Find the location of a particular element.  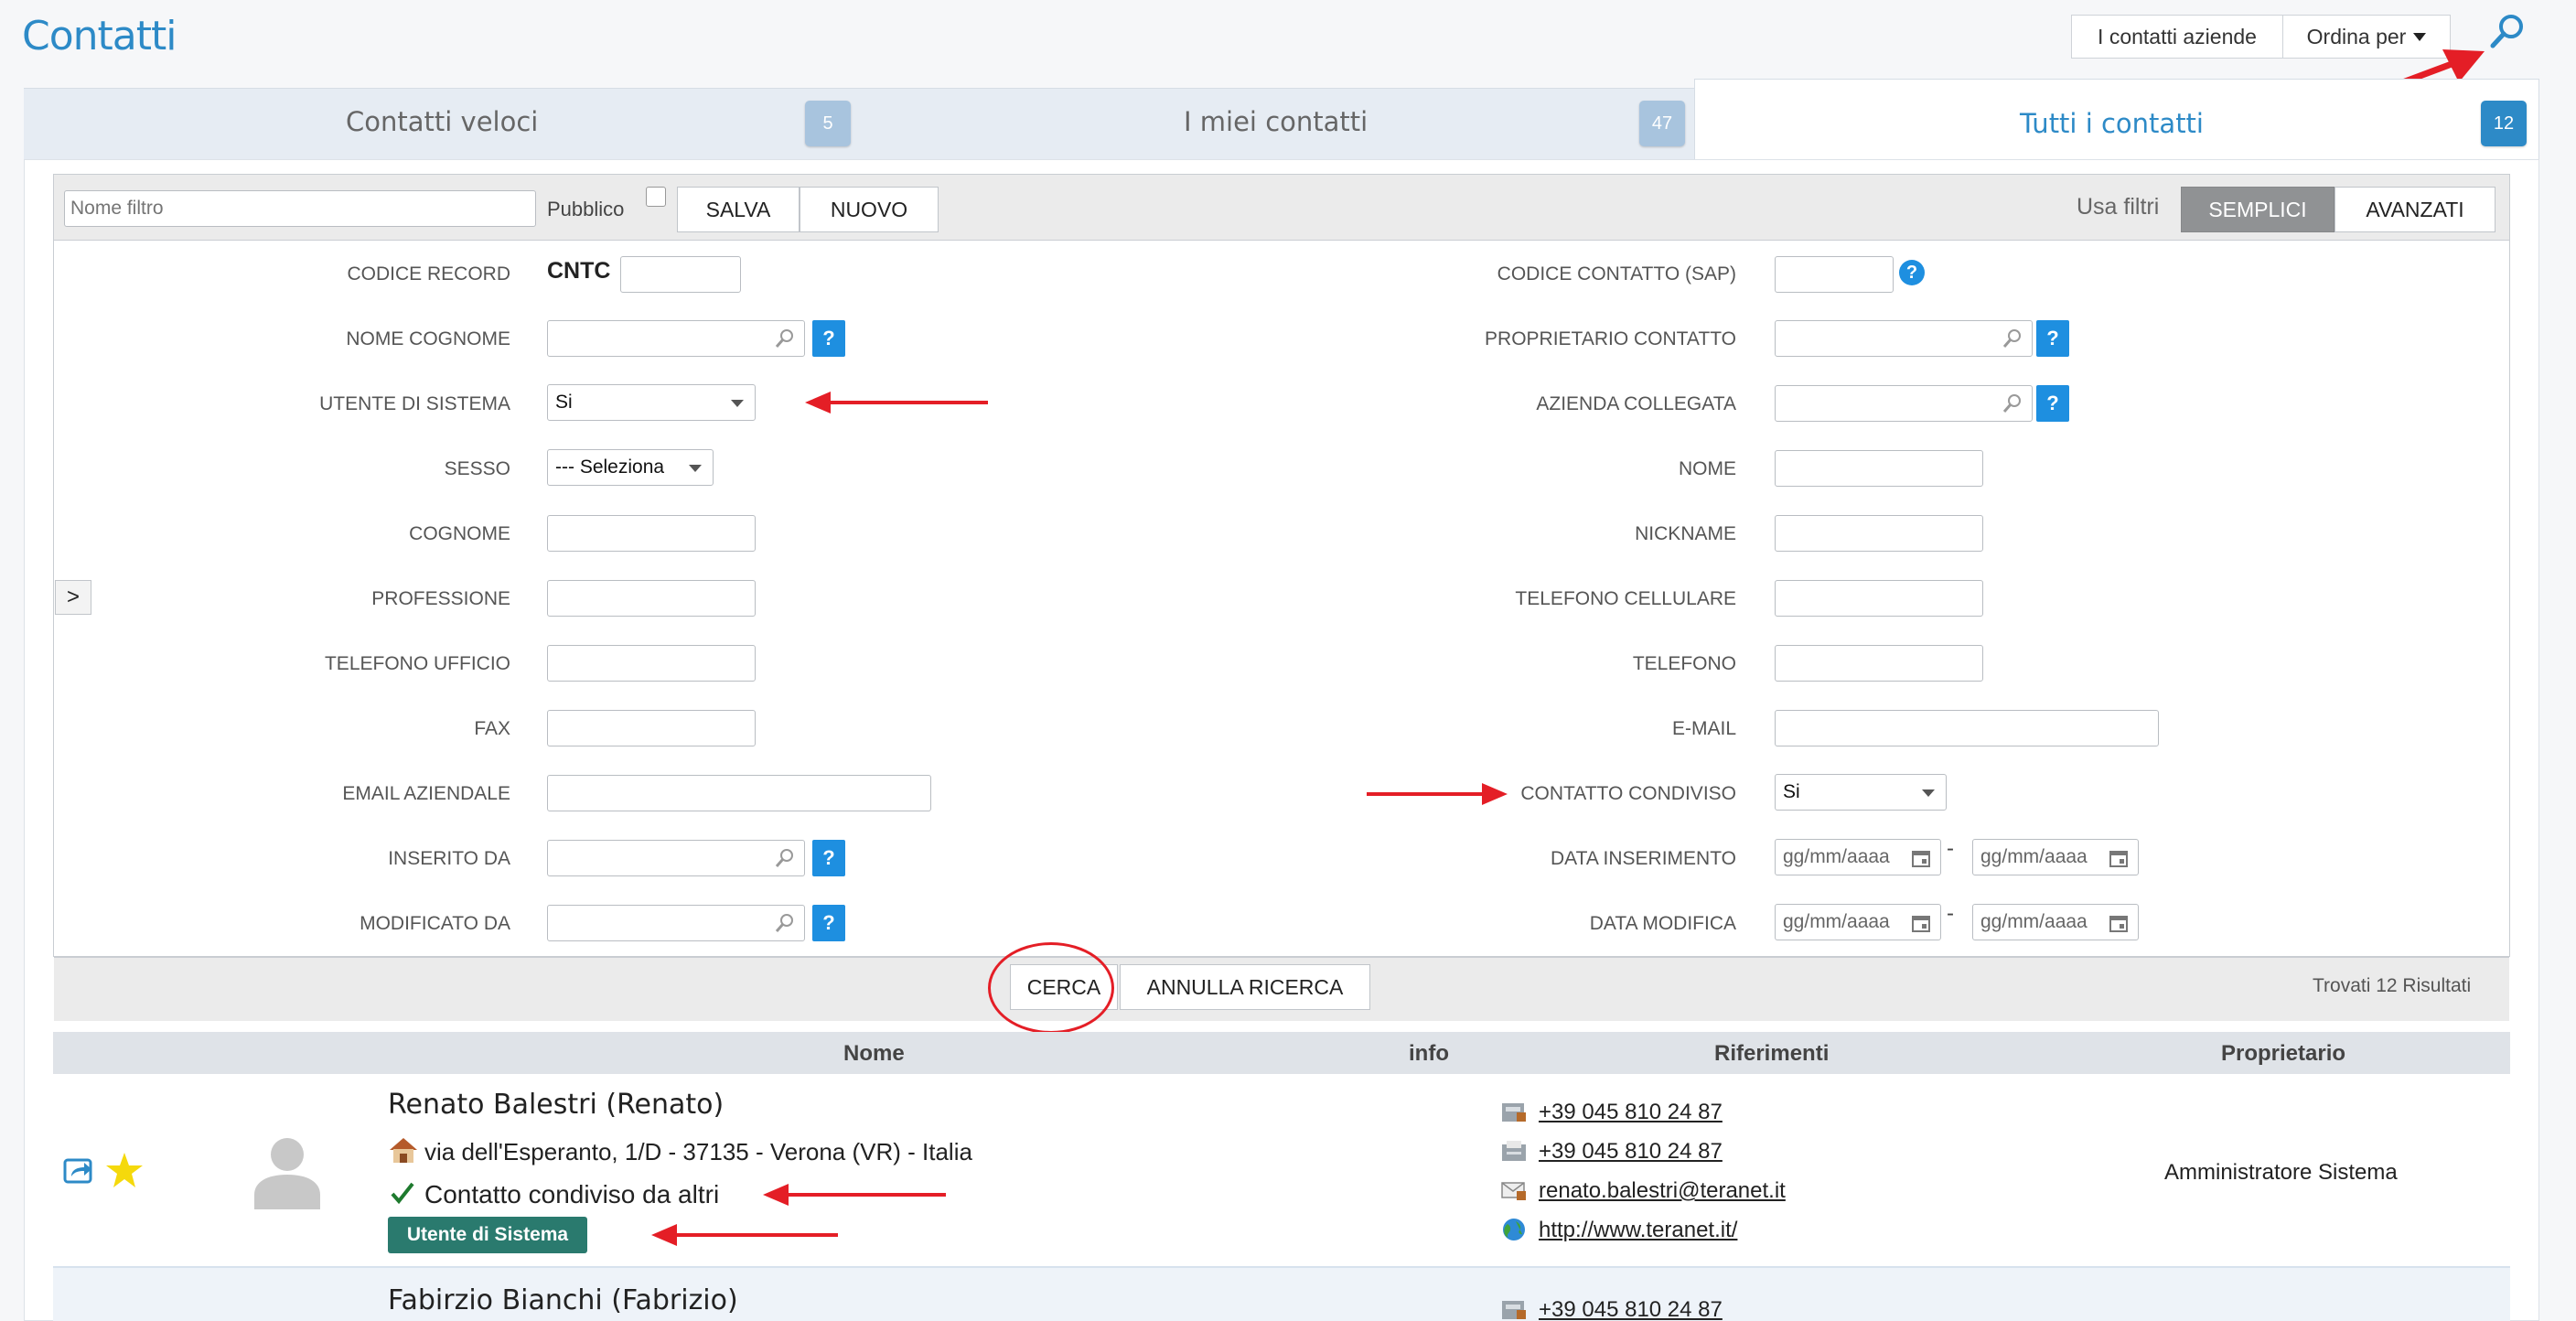

email-input is located at coordinates (1967, 728).